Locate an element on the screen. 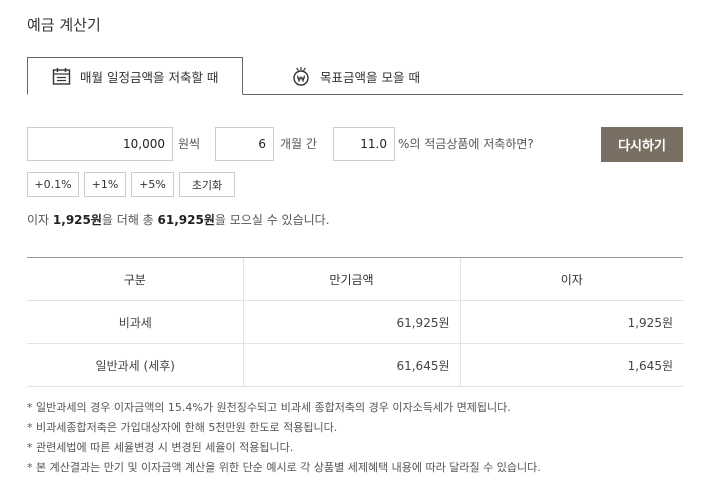  plus-5-percent-button: +5% is located at coordinates (152, 184).